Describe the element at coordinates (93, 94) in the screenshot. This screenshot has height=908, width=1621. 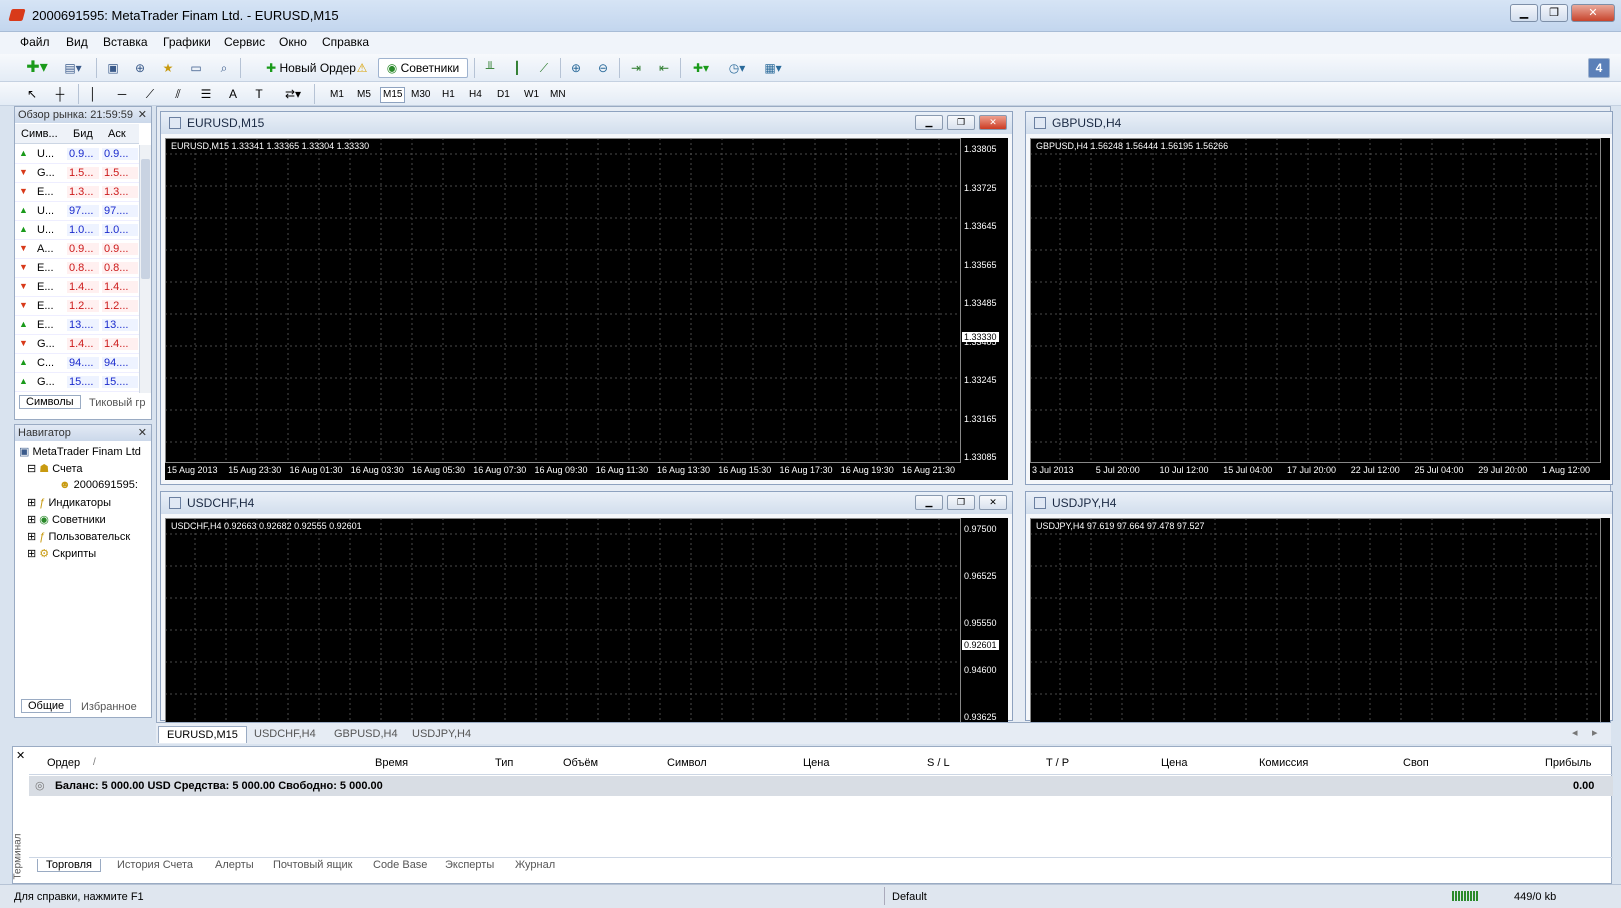
I see `vertical-line-icon: │` at that location.